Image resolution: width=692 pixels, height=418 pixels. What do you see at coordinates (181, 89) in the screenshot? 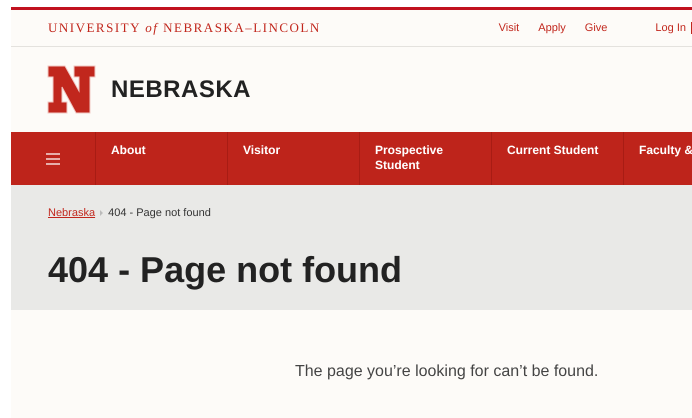
I see `brand-name: NEBRASKA` at bounding box center [181, 89].